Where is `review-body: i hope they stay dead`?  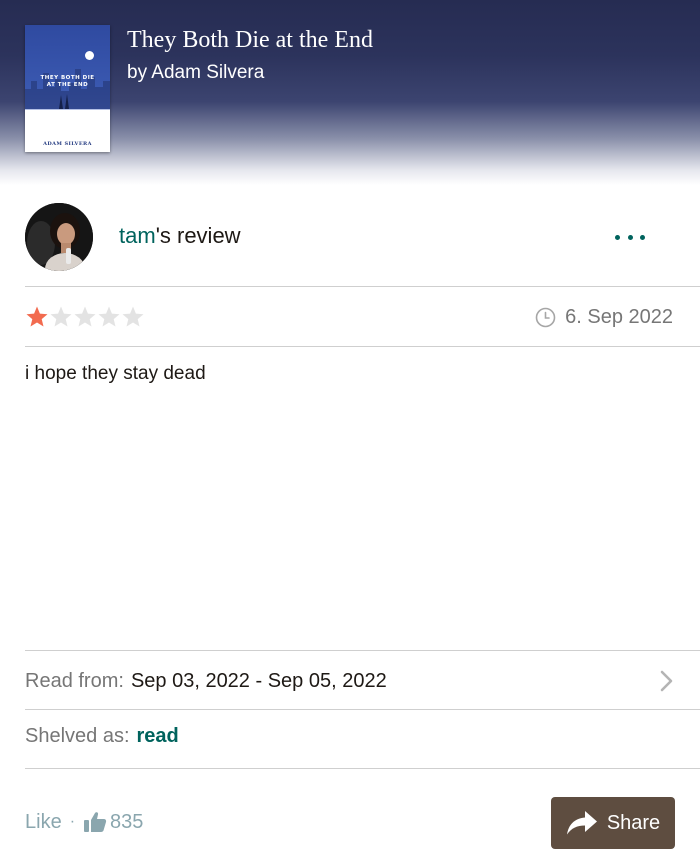 review-body: i hope they stay dead is located at coordinates (115, 373).